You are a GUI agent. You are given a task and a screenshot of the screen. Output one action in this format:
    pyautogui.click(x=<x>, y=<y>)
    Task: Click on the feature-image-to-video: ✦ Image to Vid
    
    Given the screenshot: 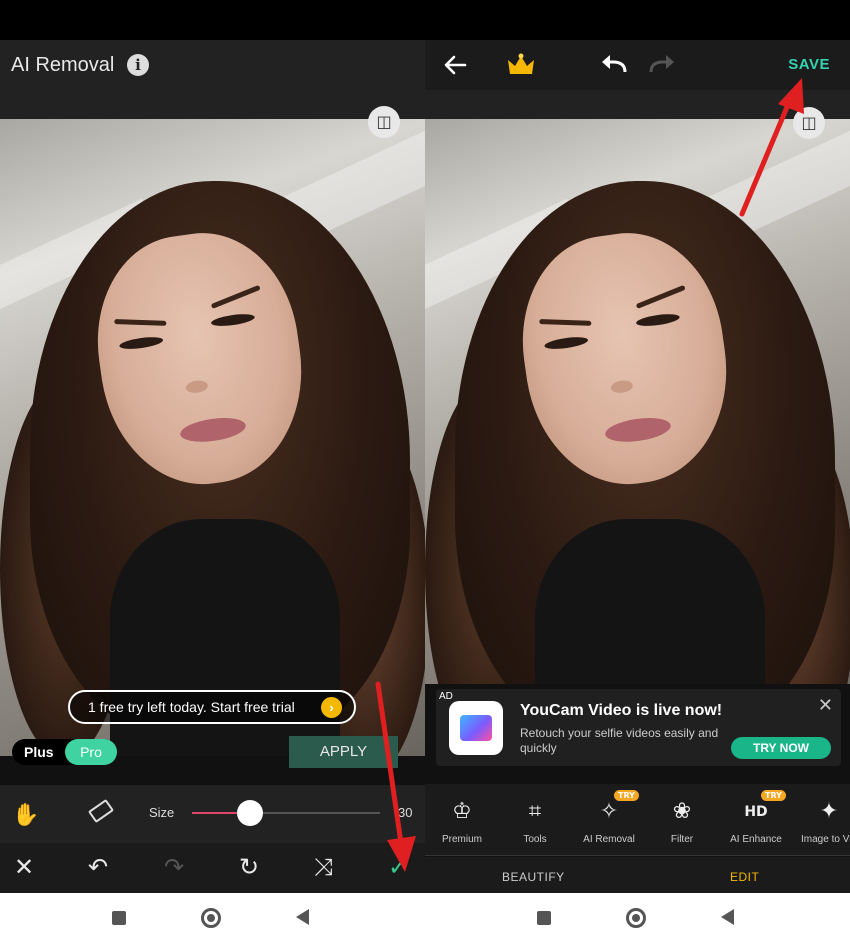 What is the action you would take?
    pyautogui.click(x=821, y=820)
    